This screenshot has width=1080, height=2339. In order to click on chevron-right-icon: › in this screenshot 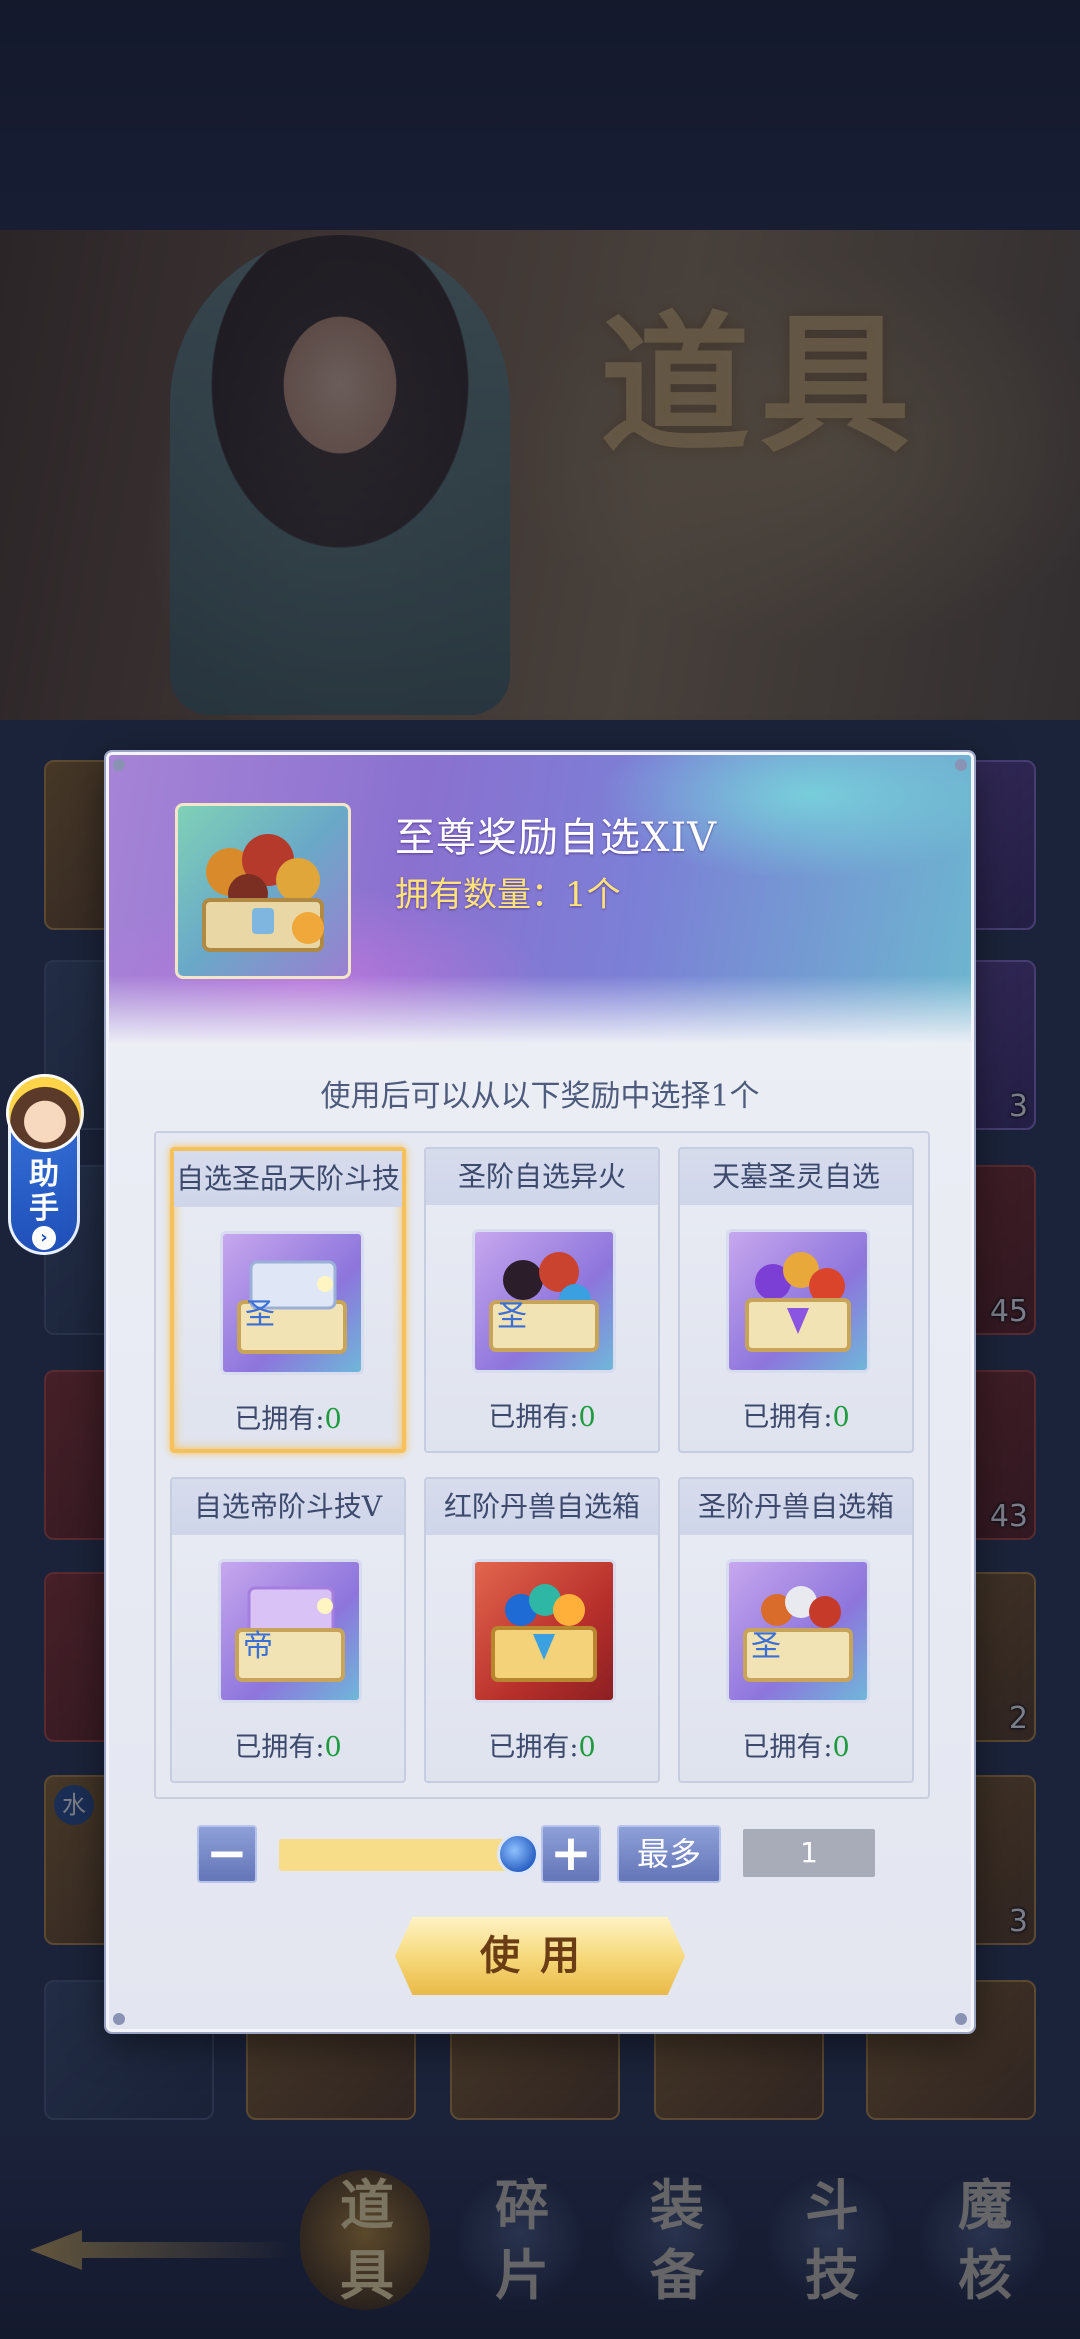, I will do `click(44, 1238)`.